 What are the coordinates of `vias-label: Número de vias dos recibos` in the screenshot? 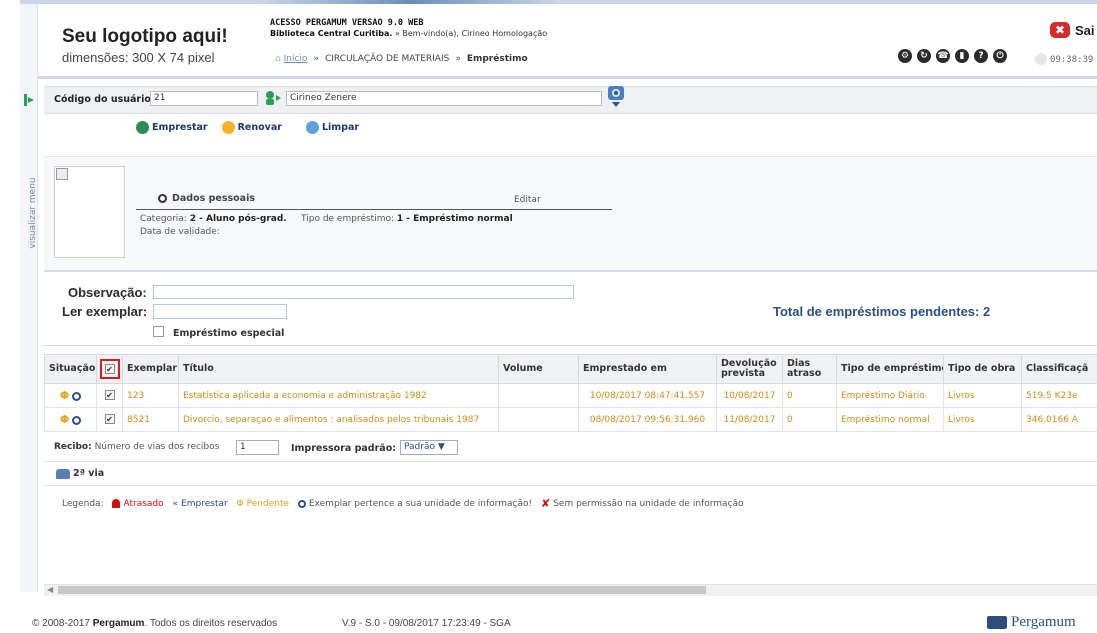 It's located at (157, 447).